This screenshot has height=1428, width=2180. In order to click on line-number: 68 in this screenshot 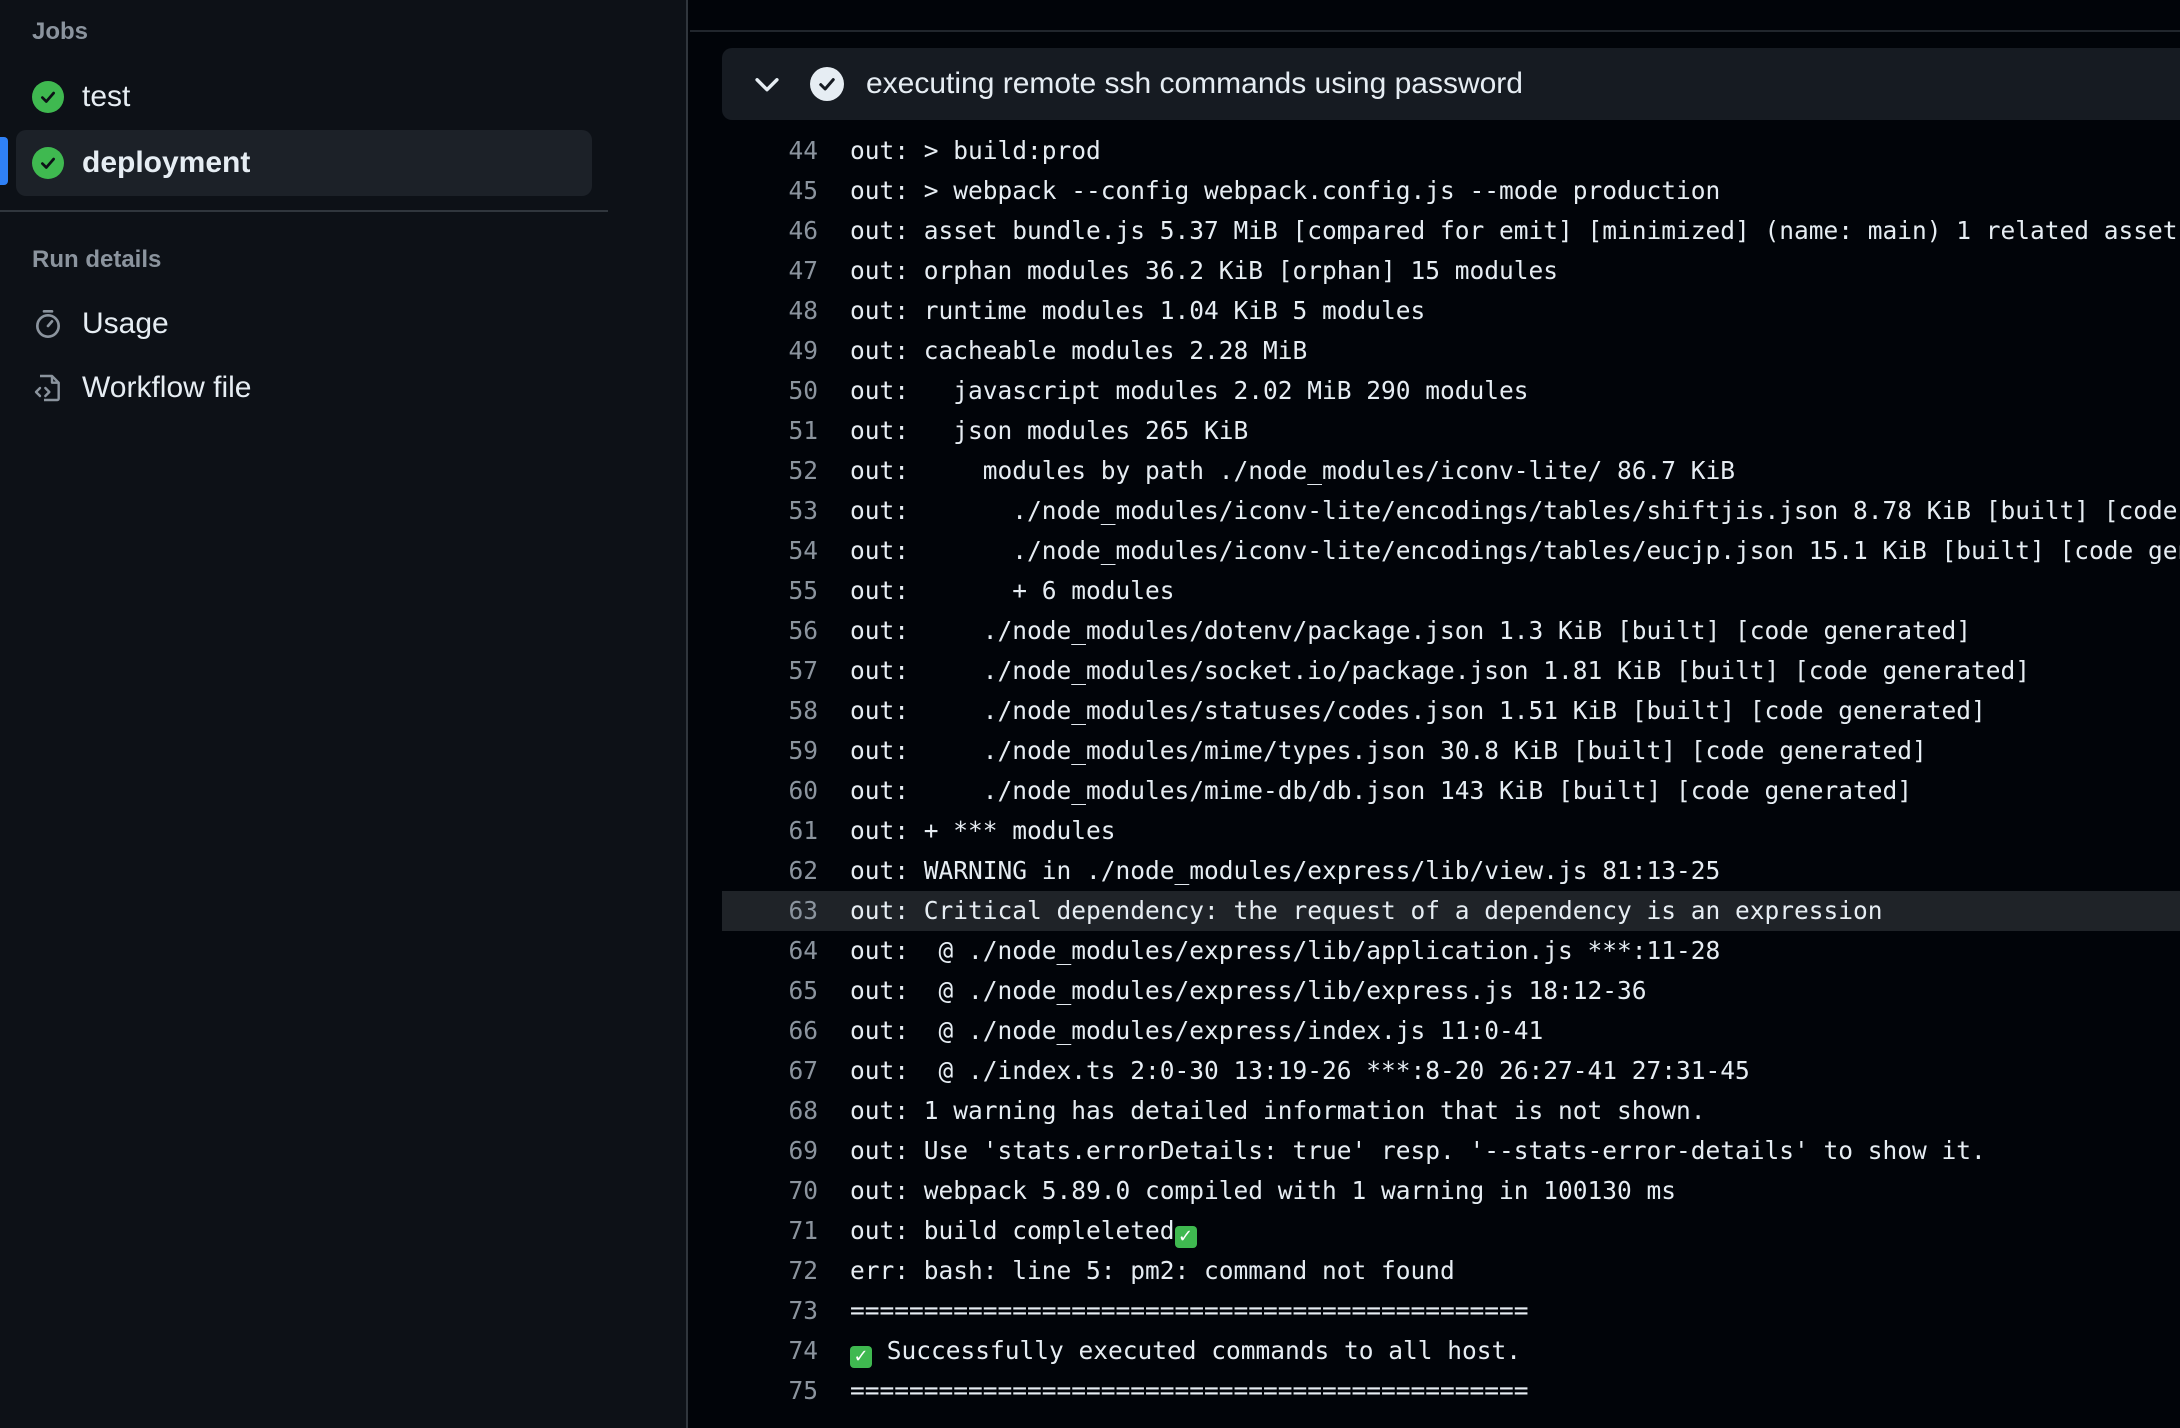, I will do `click(770, 1111)`.